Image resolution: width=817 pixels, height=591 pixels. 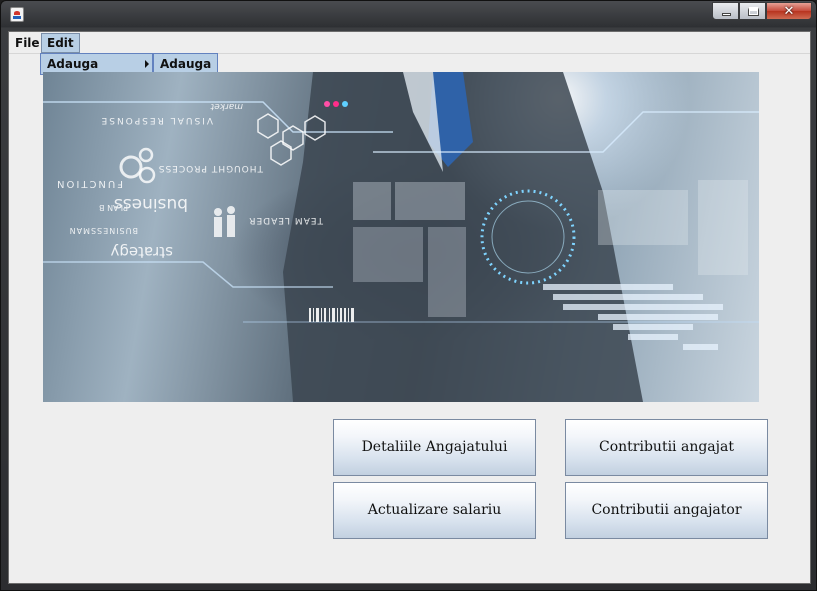 I want to click on text-businessman: BUSINESSMAN, so click(x=103, y=230).